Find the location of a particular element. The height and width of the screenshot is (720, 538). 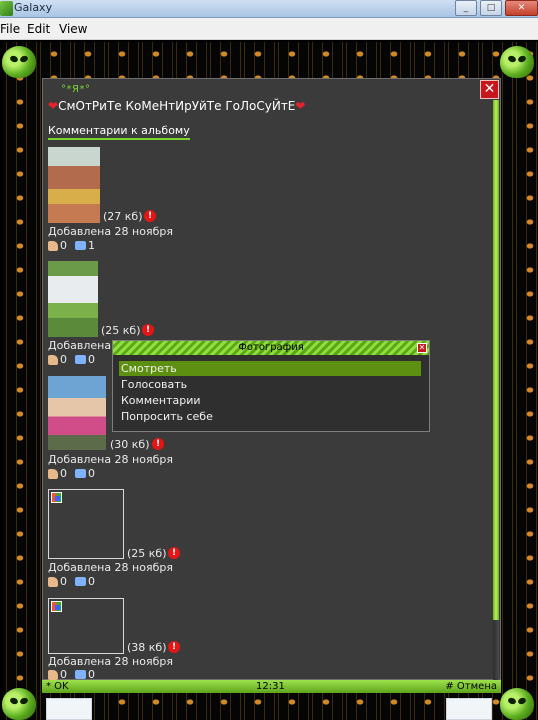

album-comments-link: Комментарии к альбому is located at coordinates (119, 132).